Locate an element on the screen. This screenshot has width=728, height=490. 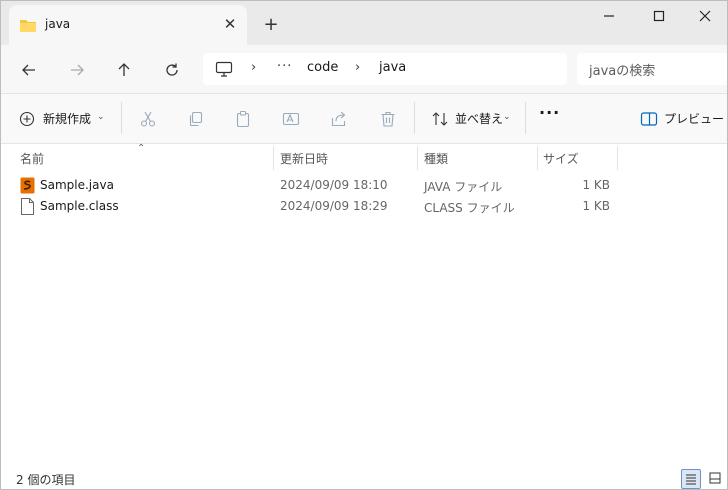
address-bar: › ··· code › java is located at coordinates (385, 69).